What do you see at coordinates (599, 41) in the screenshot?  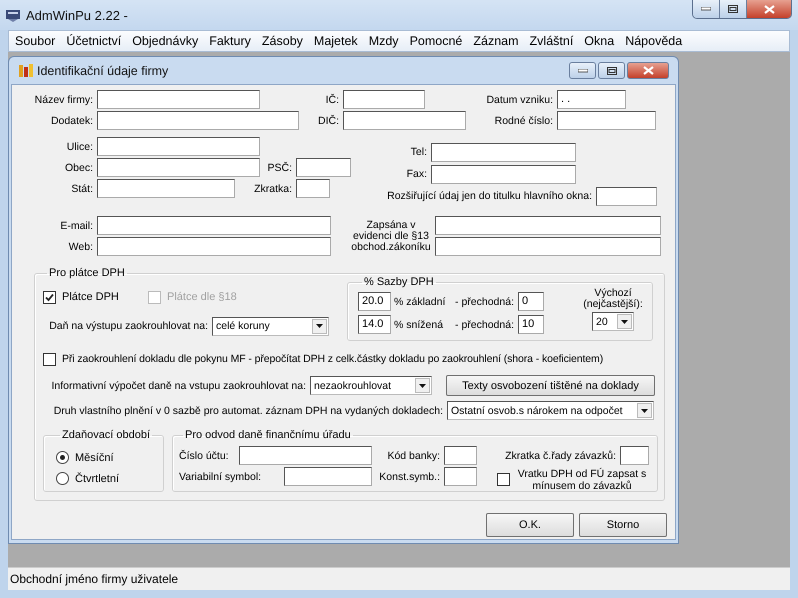 I see `menu-item: Okna` at bounding box center [599, 41].